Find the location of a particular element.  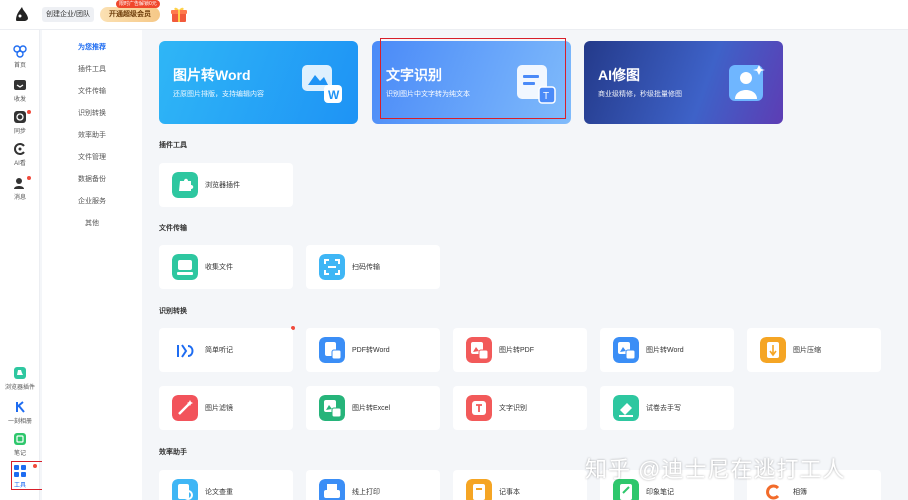

collect-files-icon is located at coordinates (185, 267).